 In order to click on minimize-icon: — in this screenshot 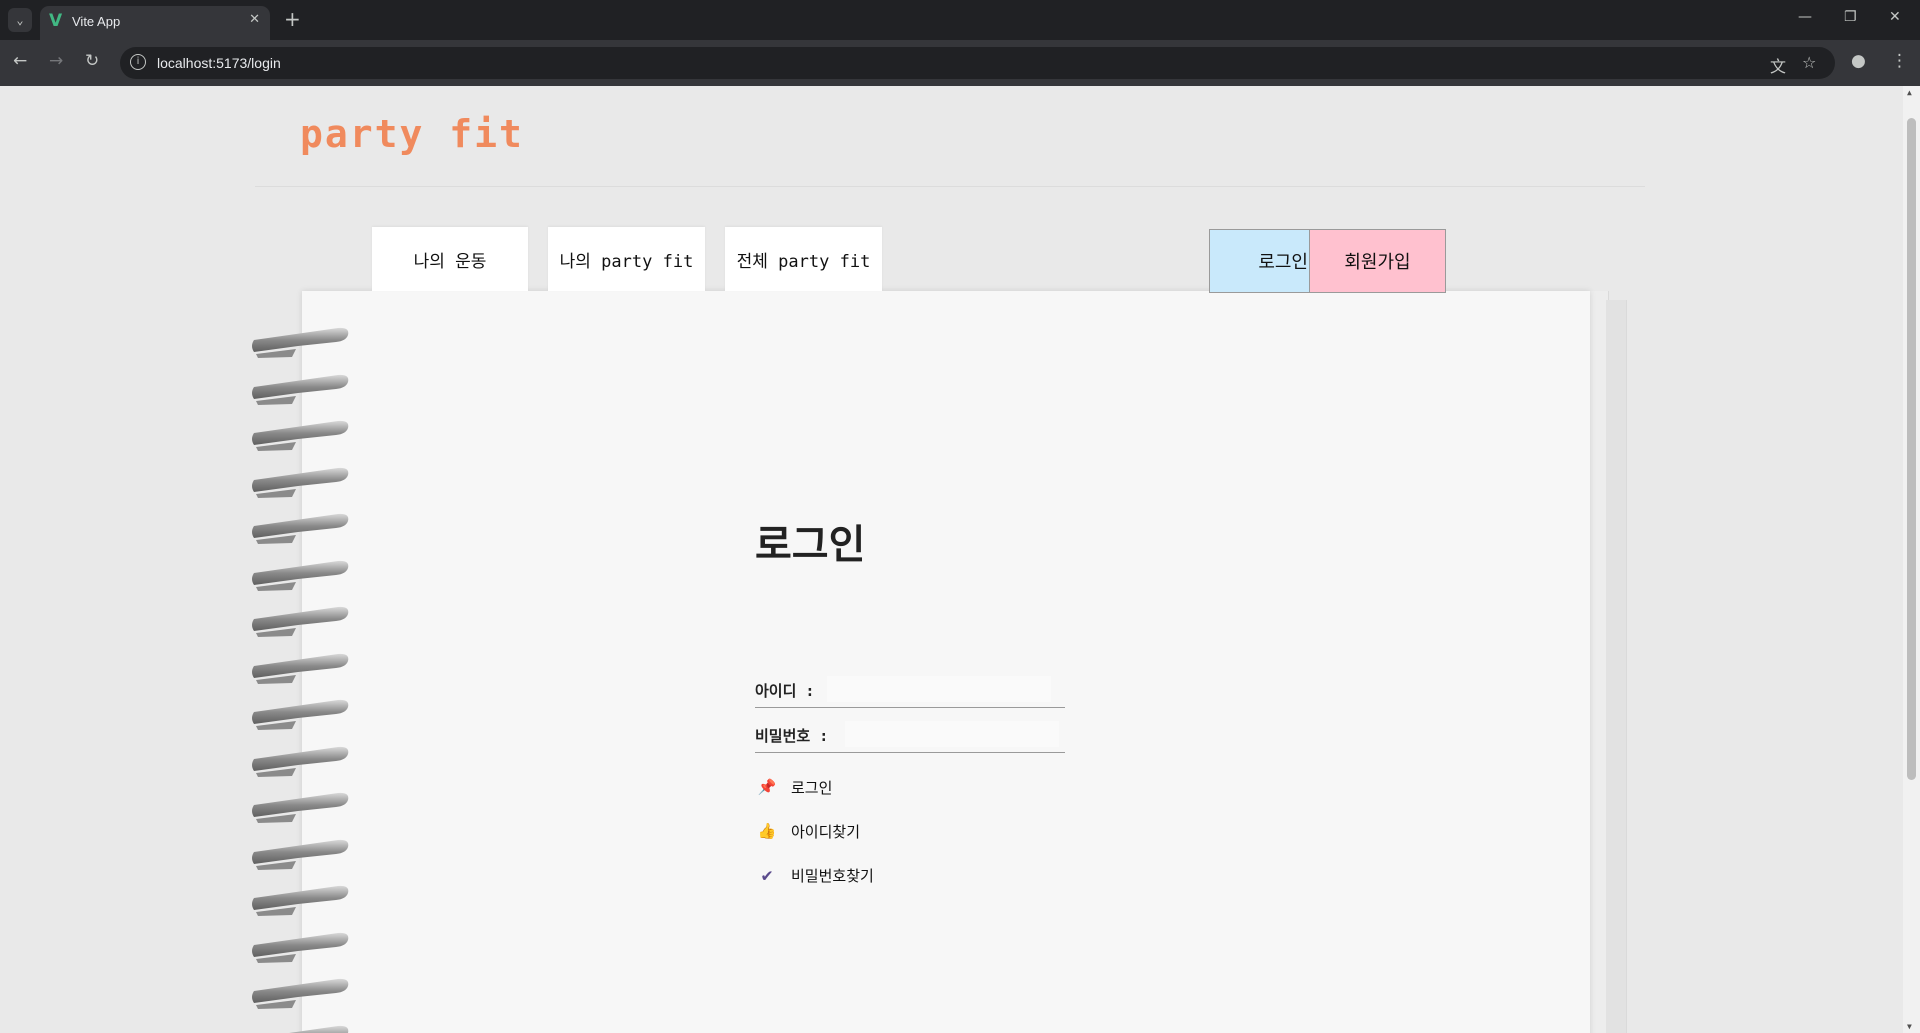, I will do `click(1805, 17)`.